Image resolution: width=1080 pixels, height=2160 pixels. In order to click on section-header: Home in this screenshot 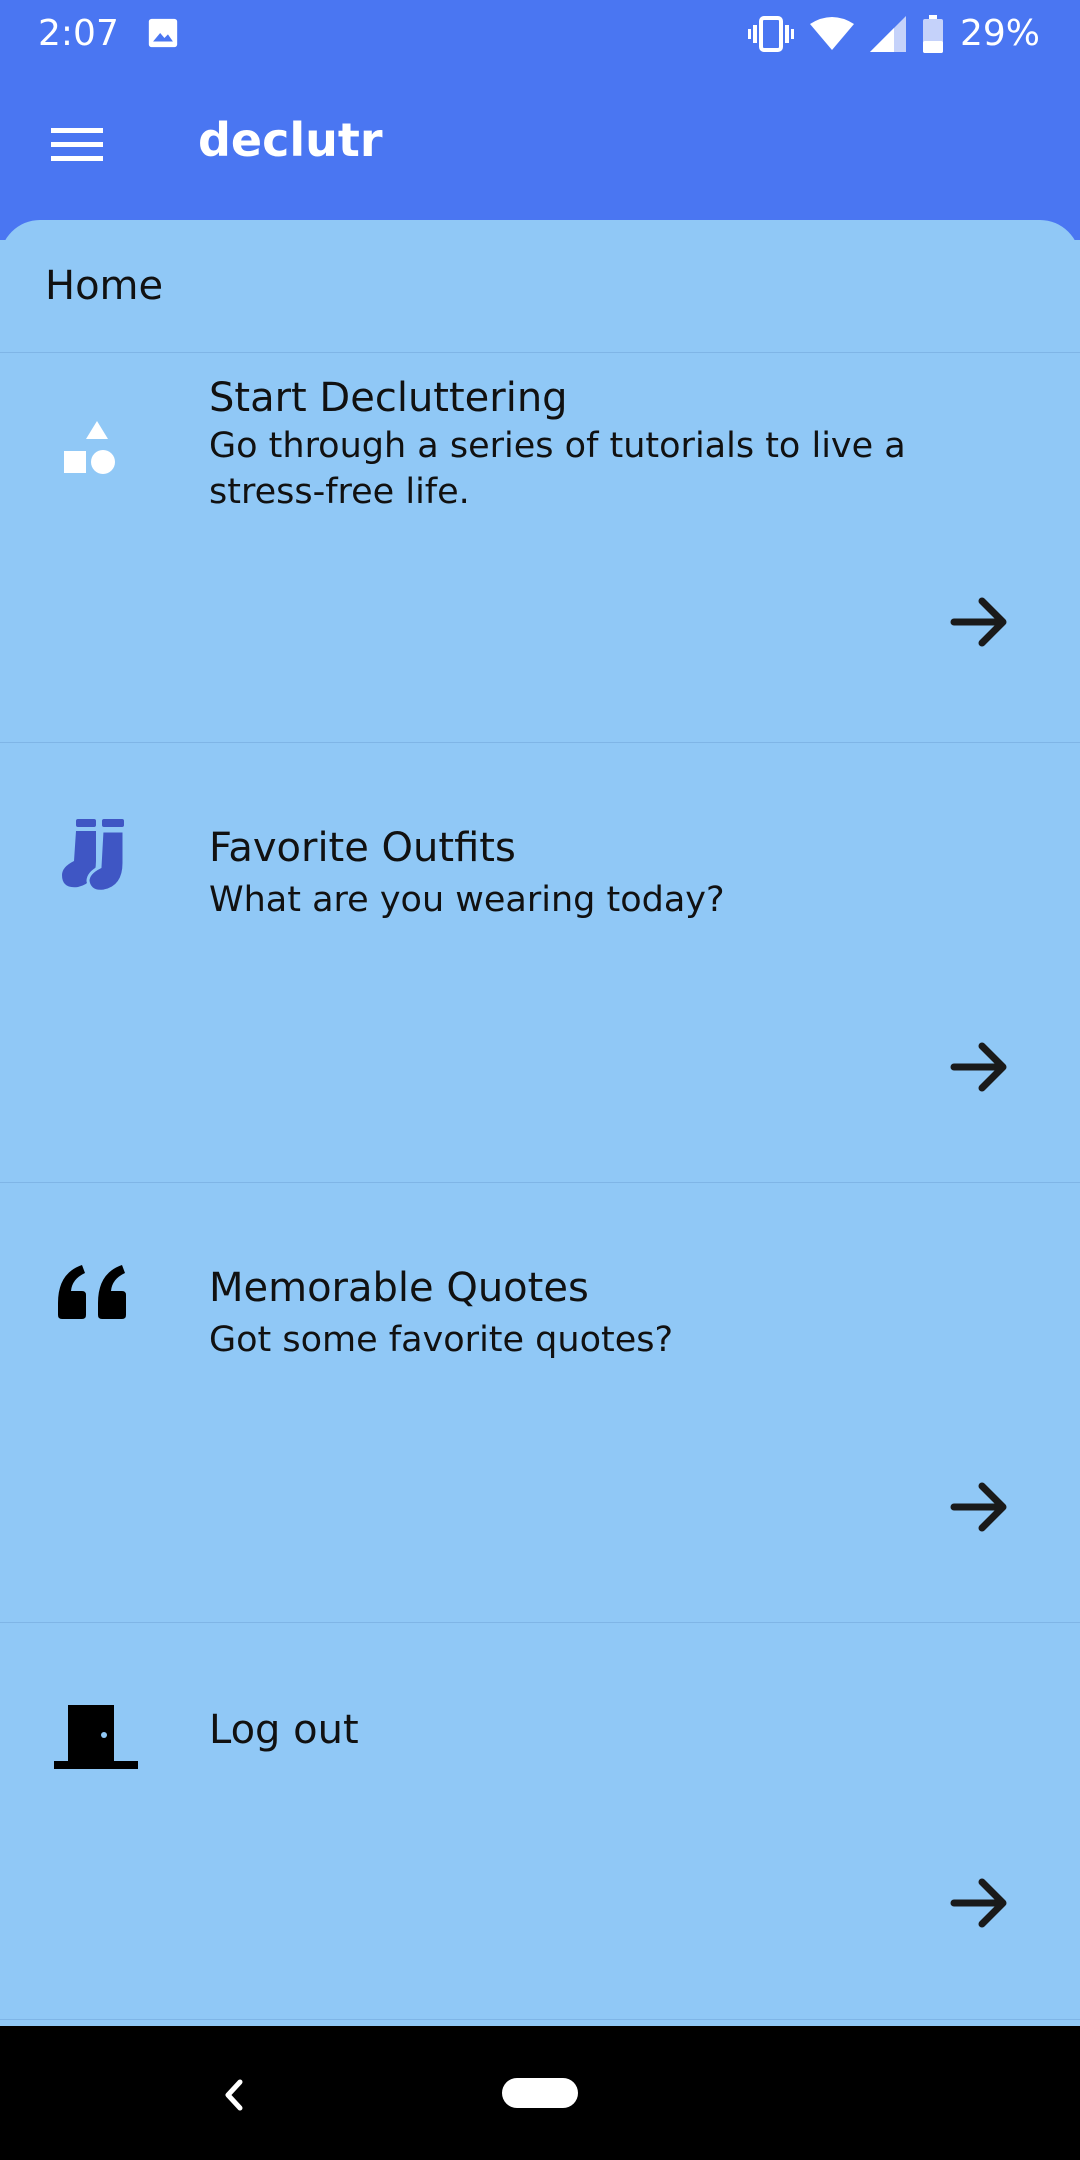, I will do `click(540, 286)`.